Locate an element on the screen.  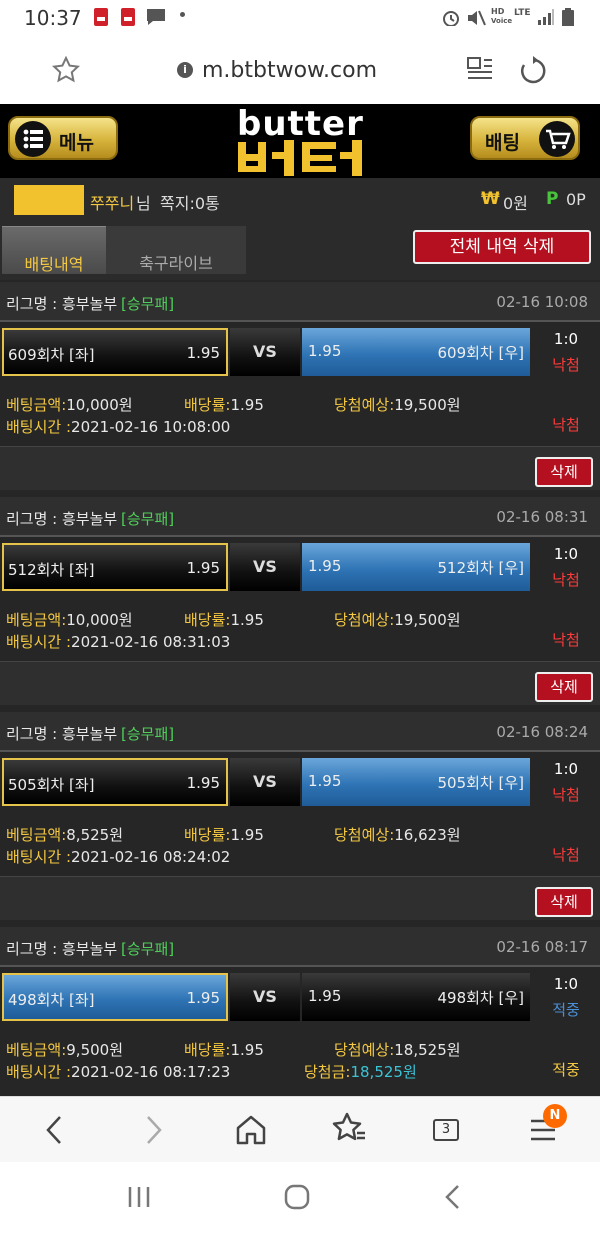
win-amount: 당첨금:18,525원 is located at coordinates (360, 1072).